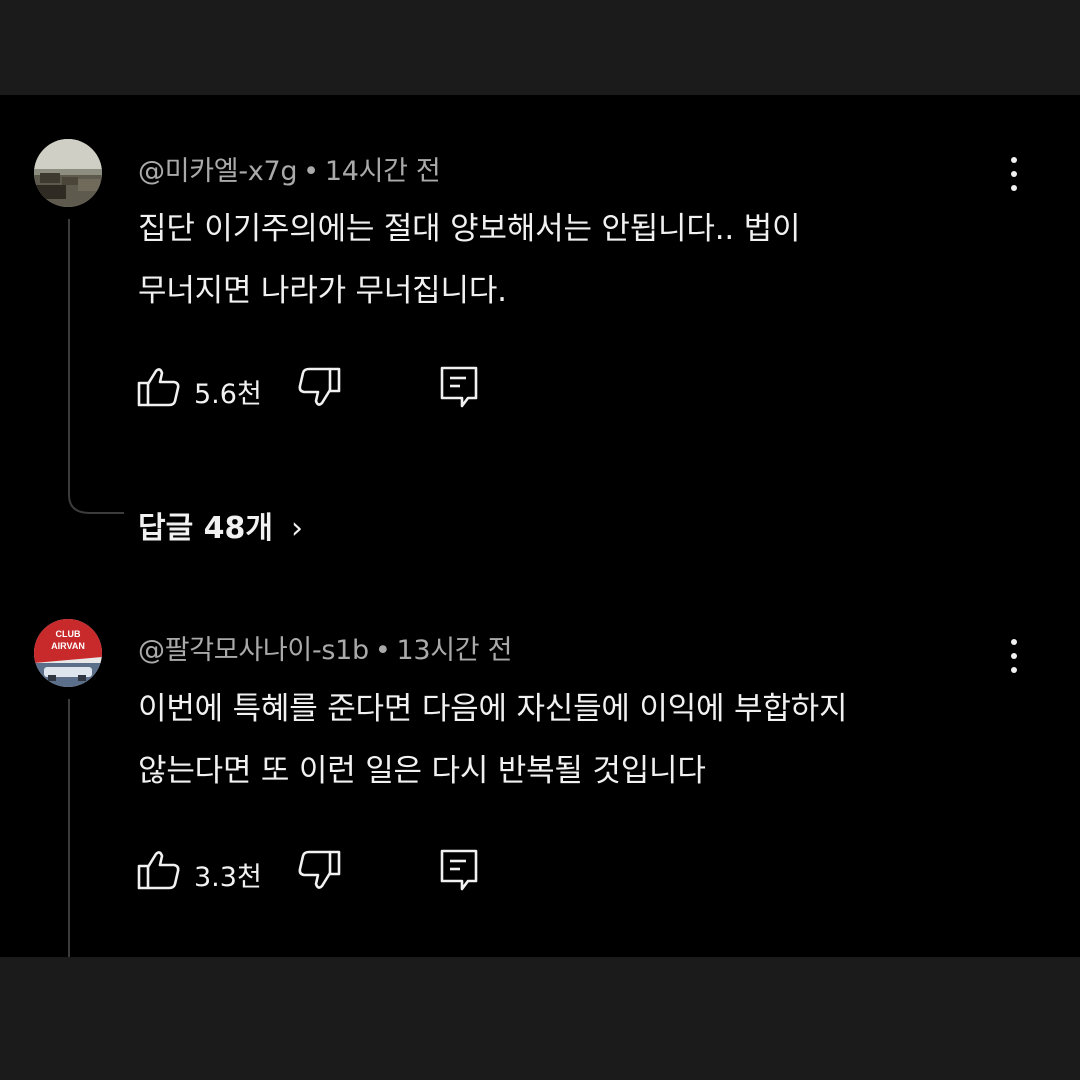  I want to click on view-replies-button: 답글 48개 ›, so click(220, 525).